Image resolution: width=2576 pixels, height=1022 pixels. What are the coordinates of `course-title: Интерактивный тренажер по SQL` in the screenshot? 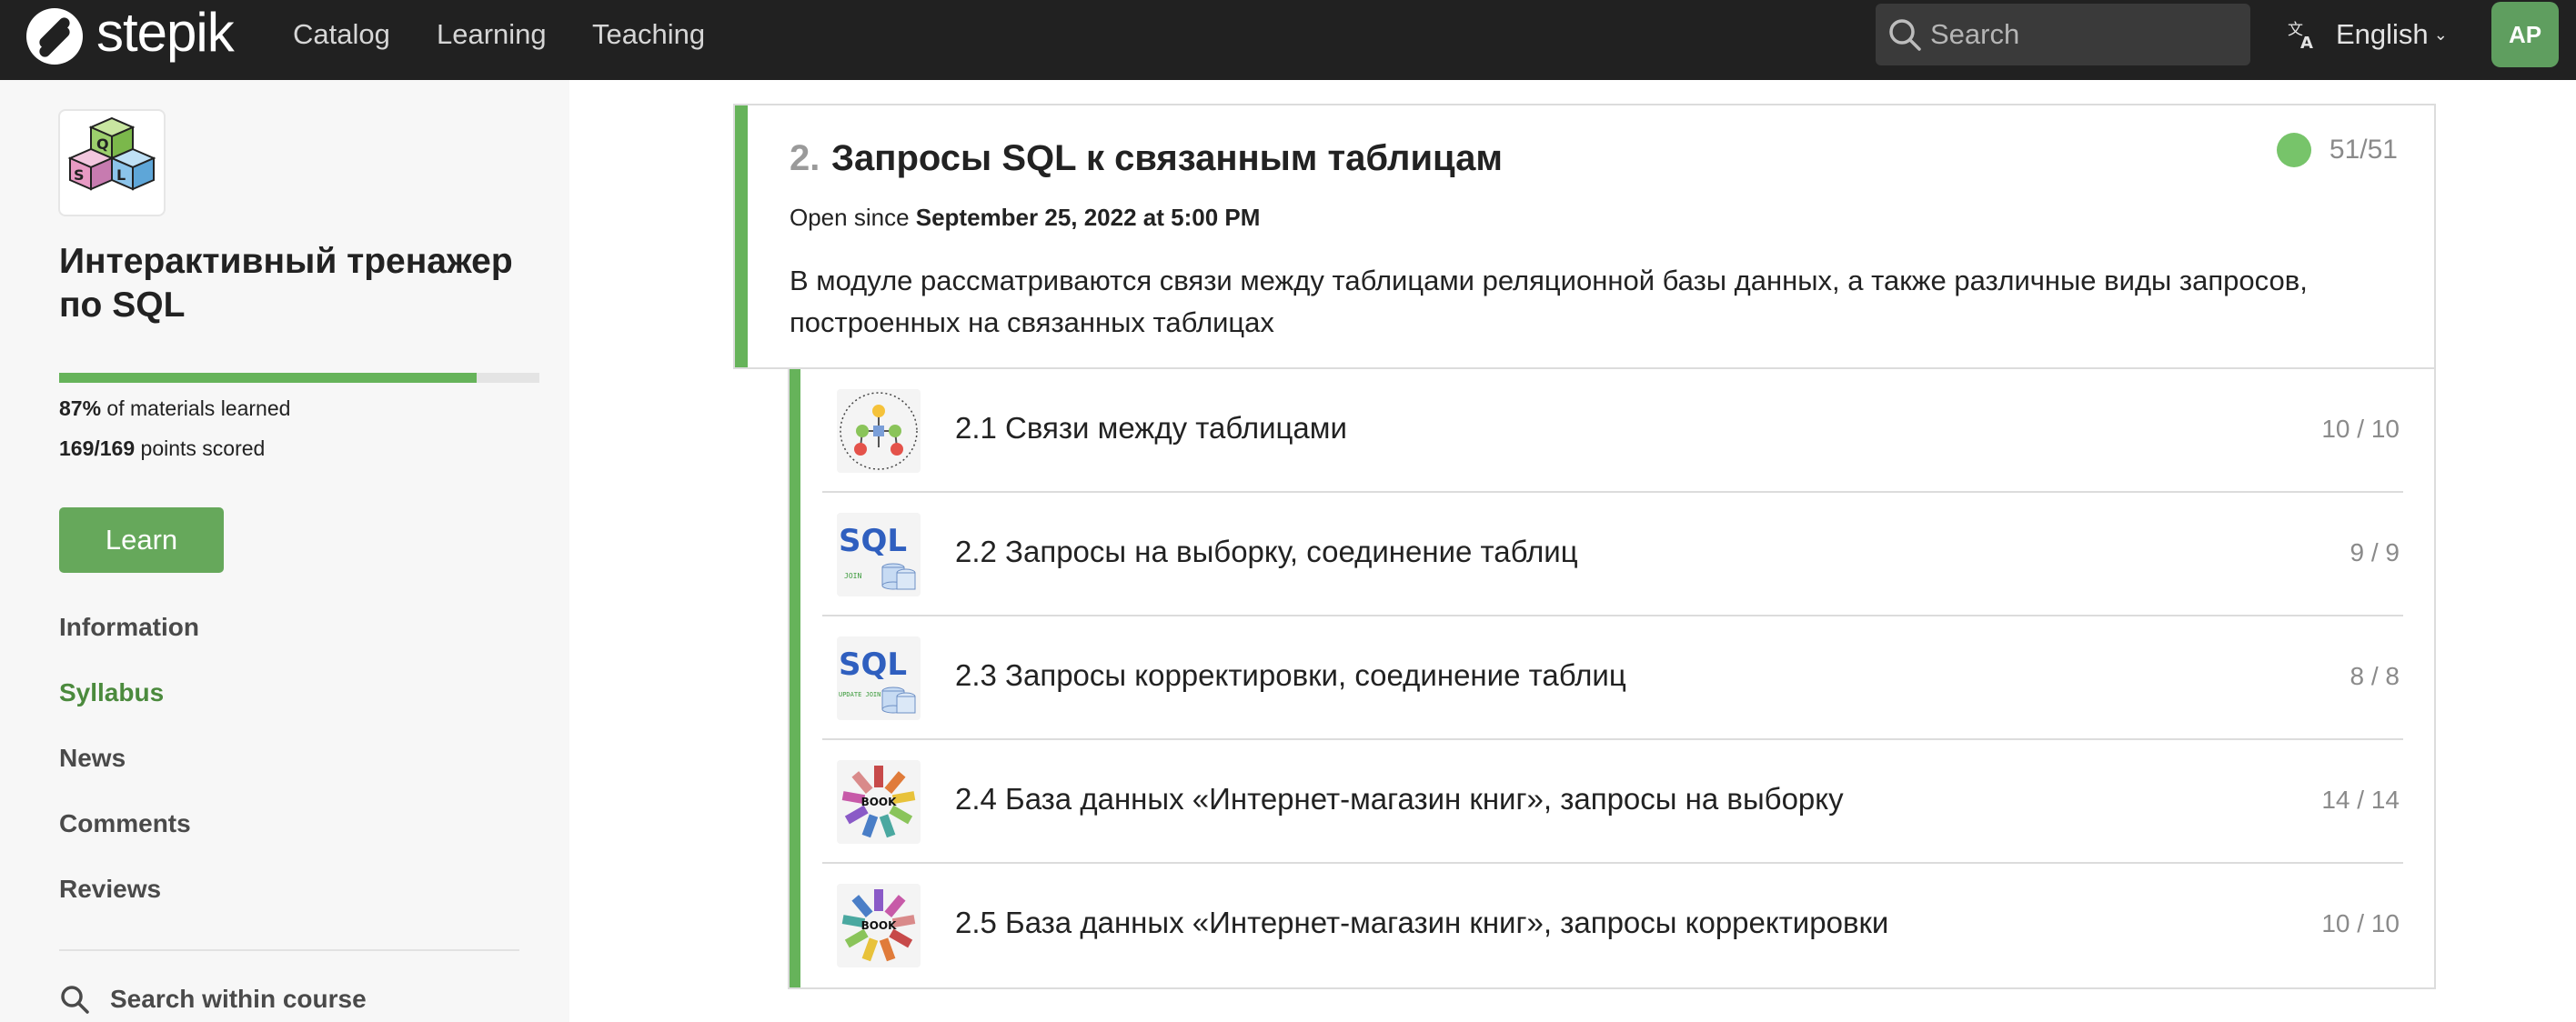 It's located at (286, 284).